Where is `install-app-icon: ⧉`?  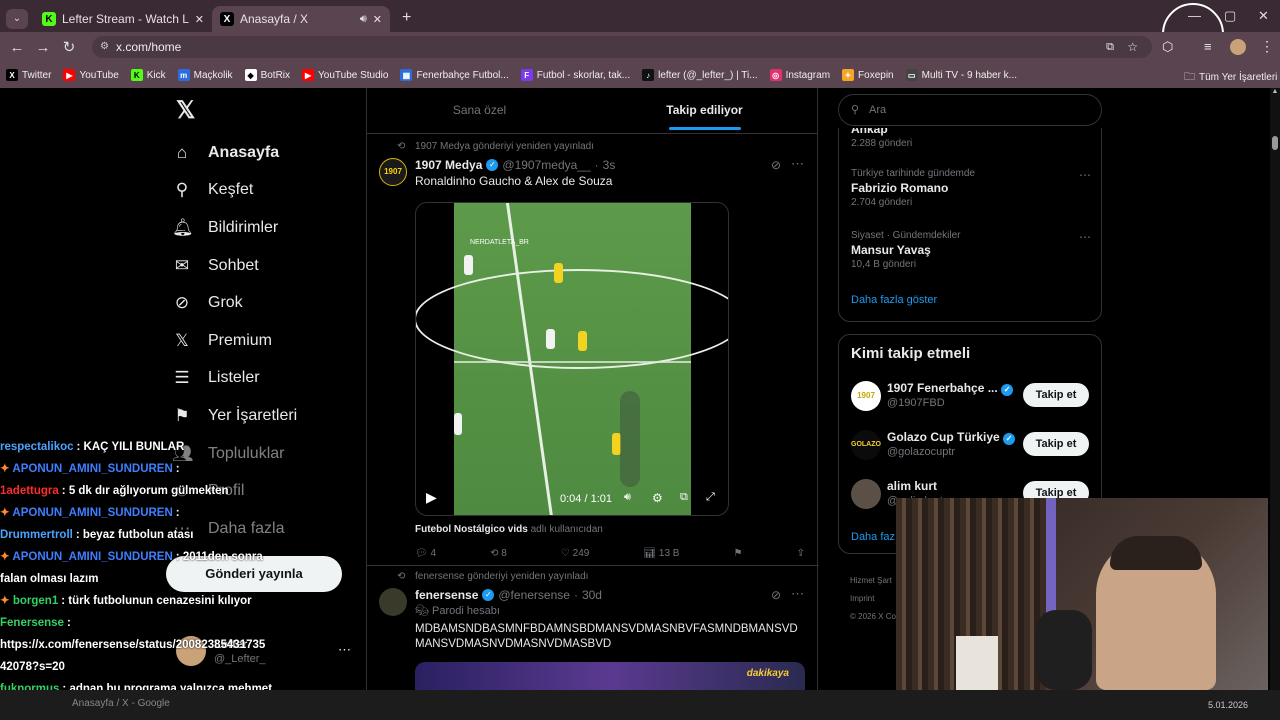 install-app-icon: ⧉ is located at coordinates (1110, 47).